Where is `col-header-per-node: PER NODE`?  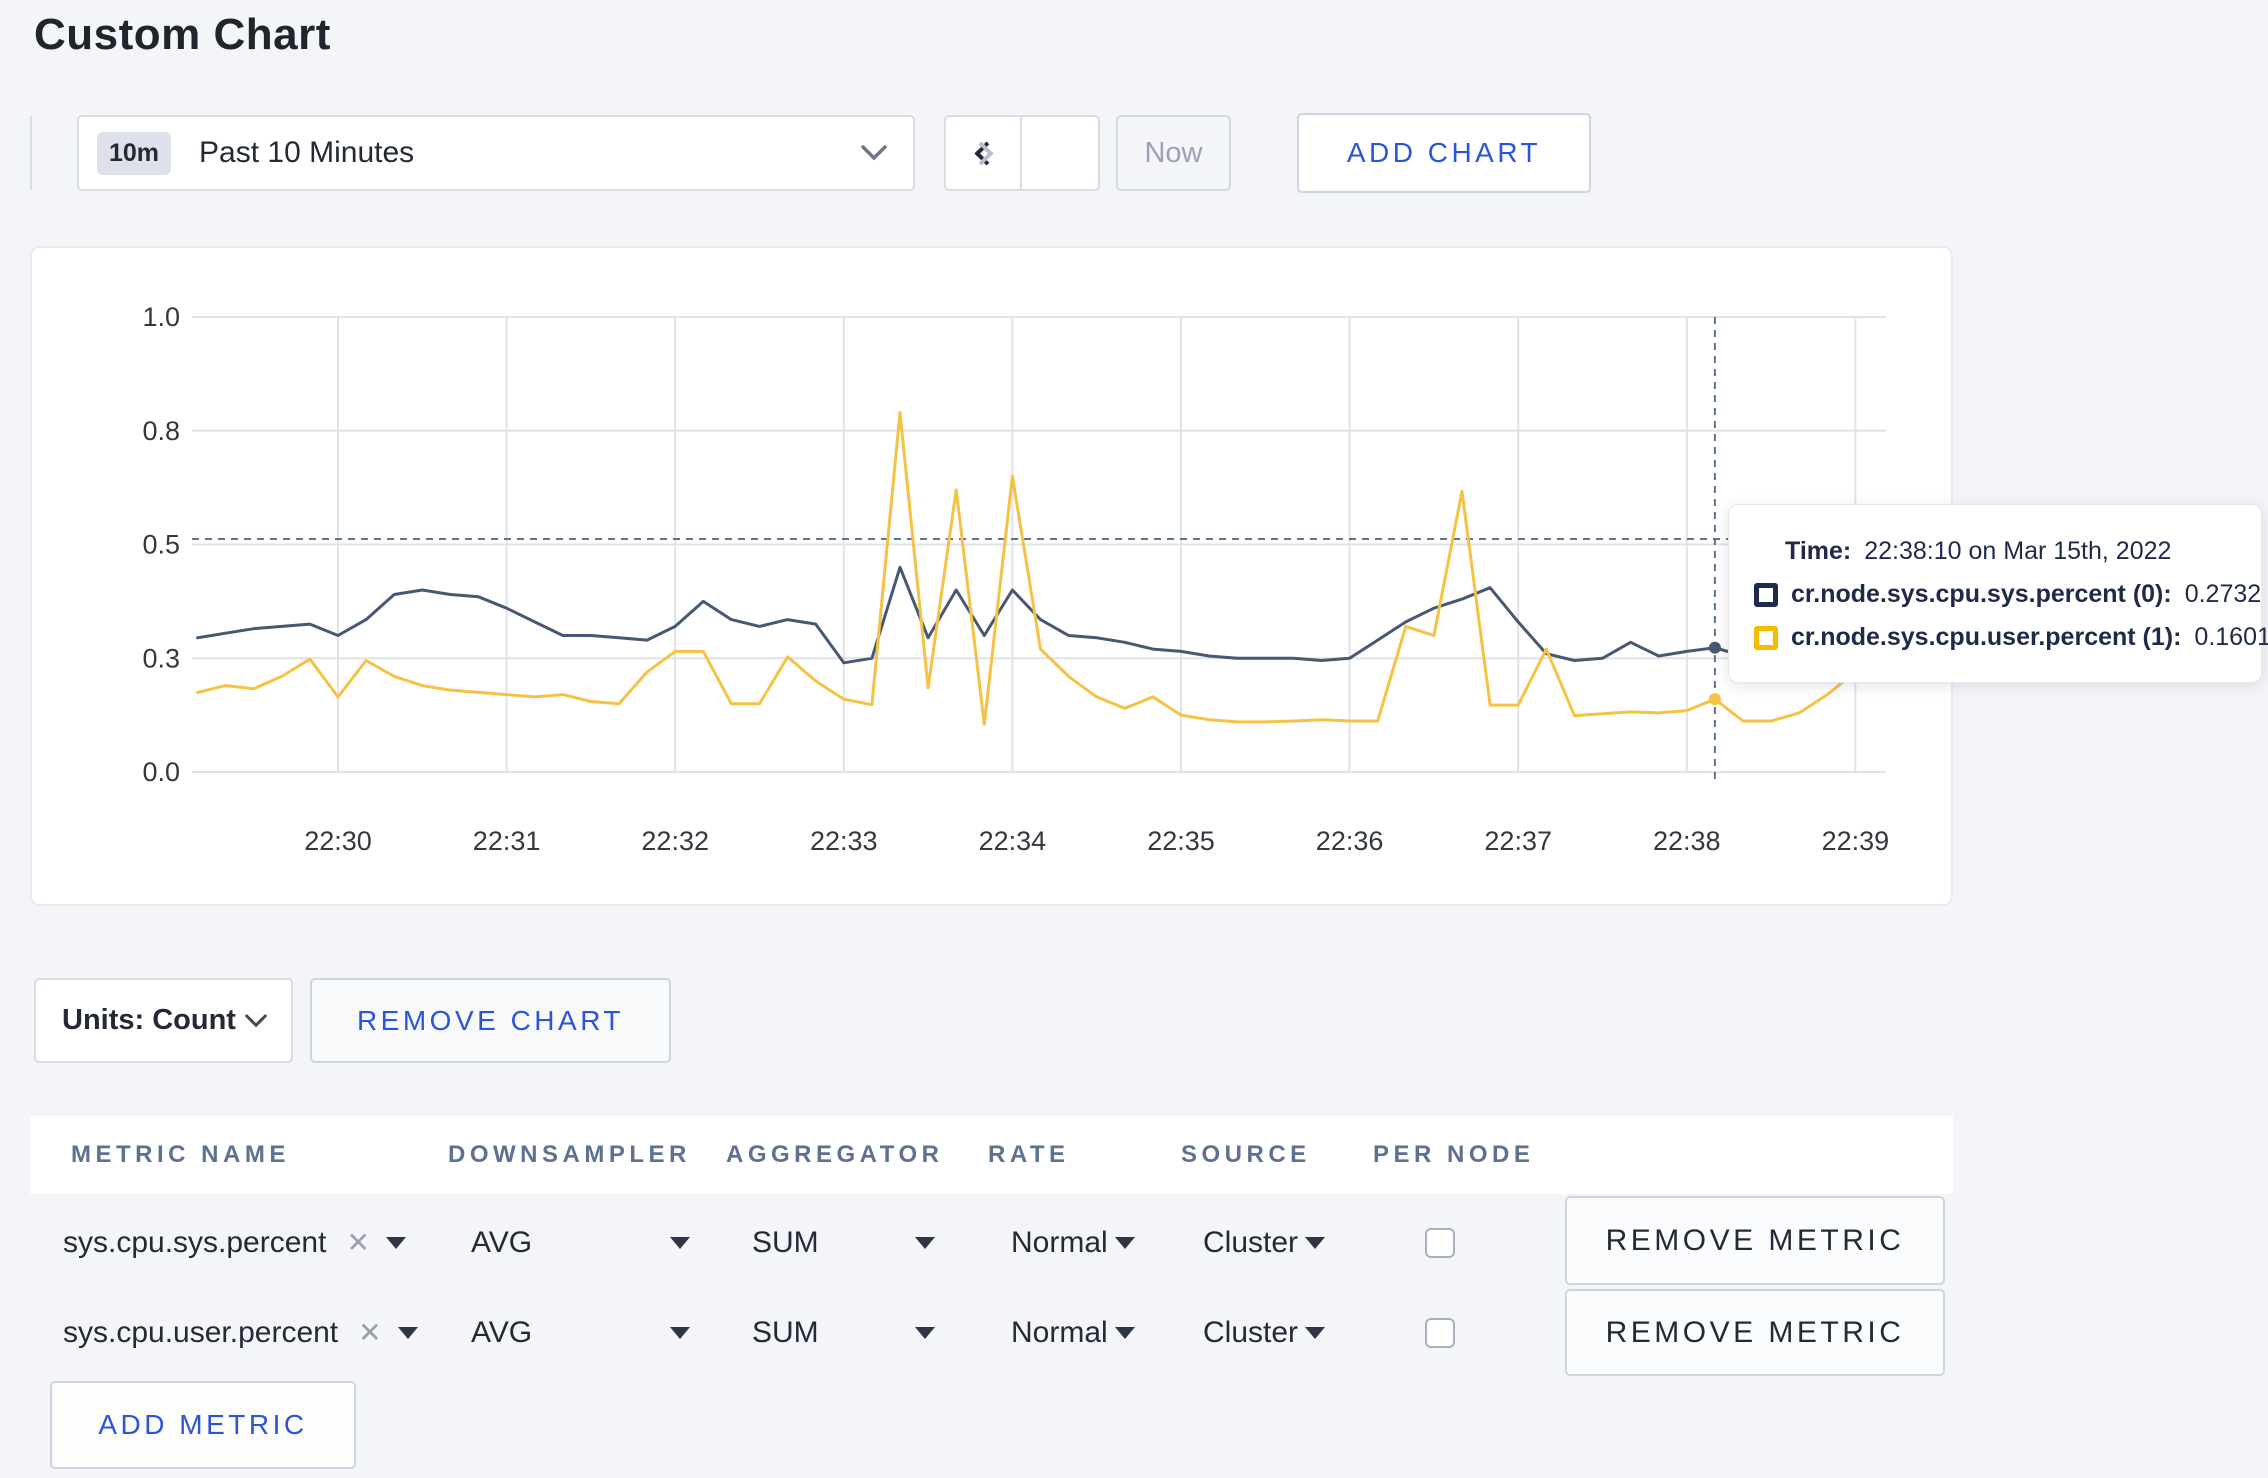 col-header-per-node: PER NODE is located at coordinates (1454, 1154).